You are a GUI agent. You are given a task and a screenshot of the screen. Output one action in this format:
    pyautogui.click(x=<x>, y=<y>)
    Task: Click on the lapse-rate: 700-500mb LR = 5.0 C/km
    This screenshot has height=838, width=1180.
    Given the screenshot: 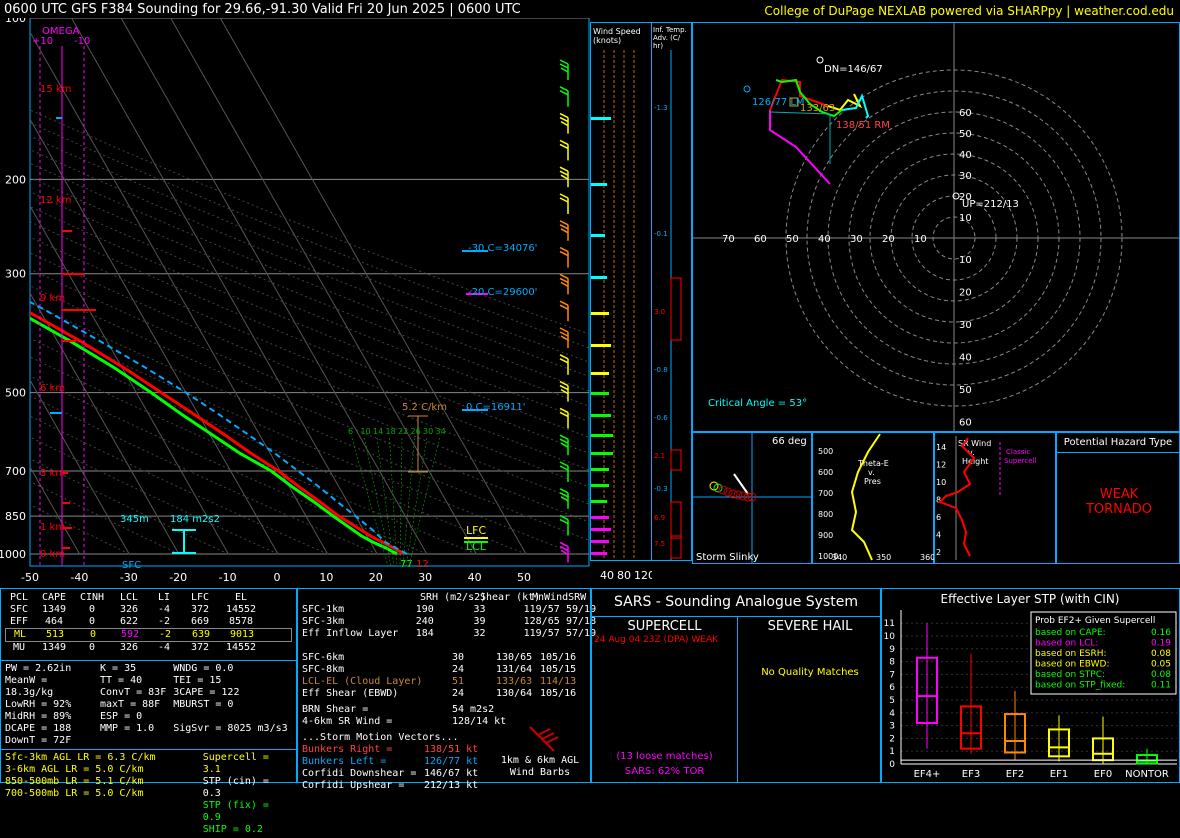 What is the action you would take?
    pyautogui.click(x=74, y=793)
    